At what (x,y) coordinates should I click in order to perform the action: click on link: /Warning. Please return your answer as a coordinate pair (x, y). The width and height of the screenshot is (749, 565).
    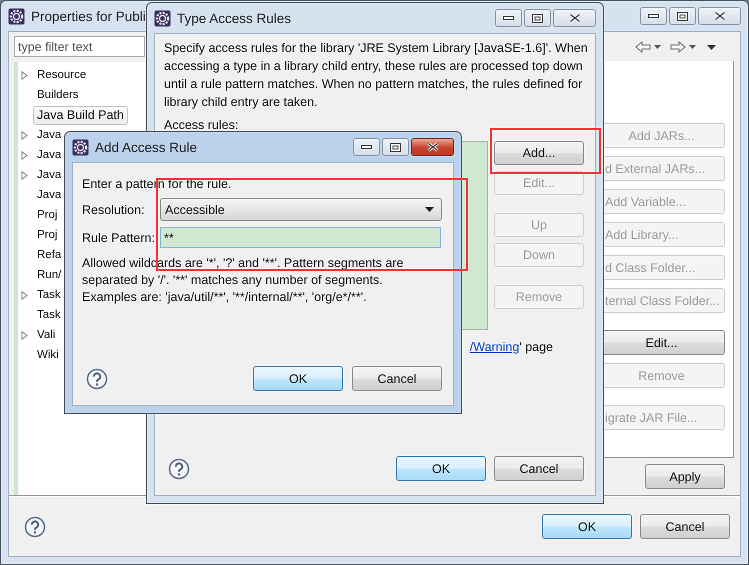
    Looking at the image, I should click on (495, 347).